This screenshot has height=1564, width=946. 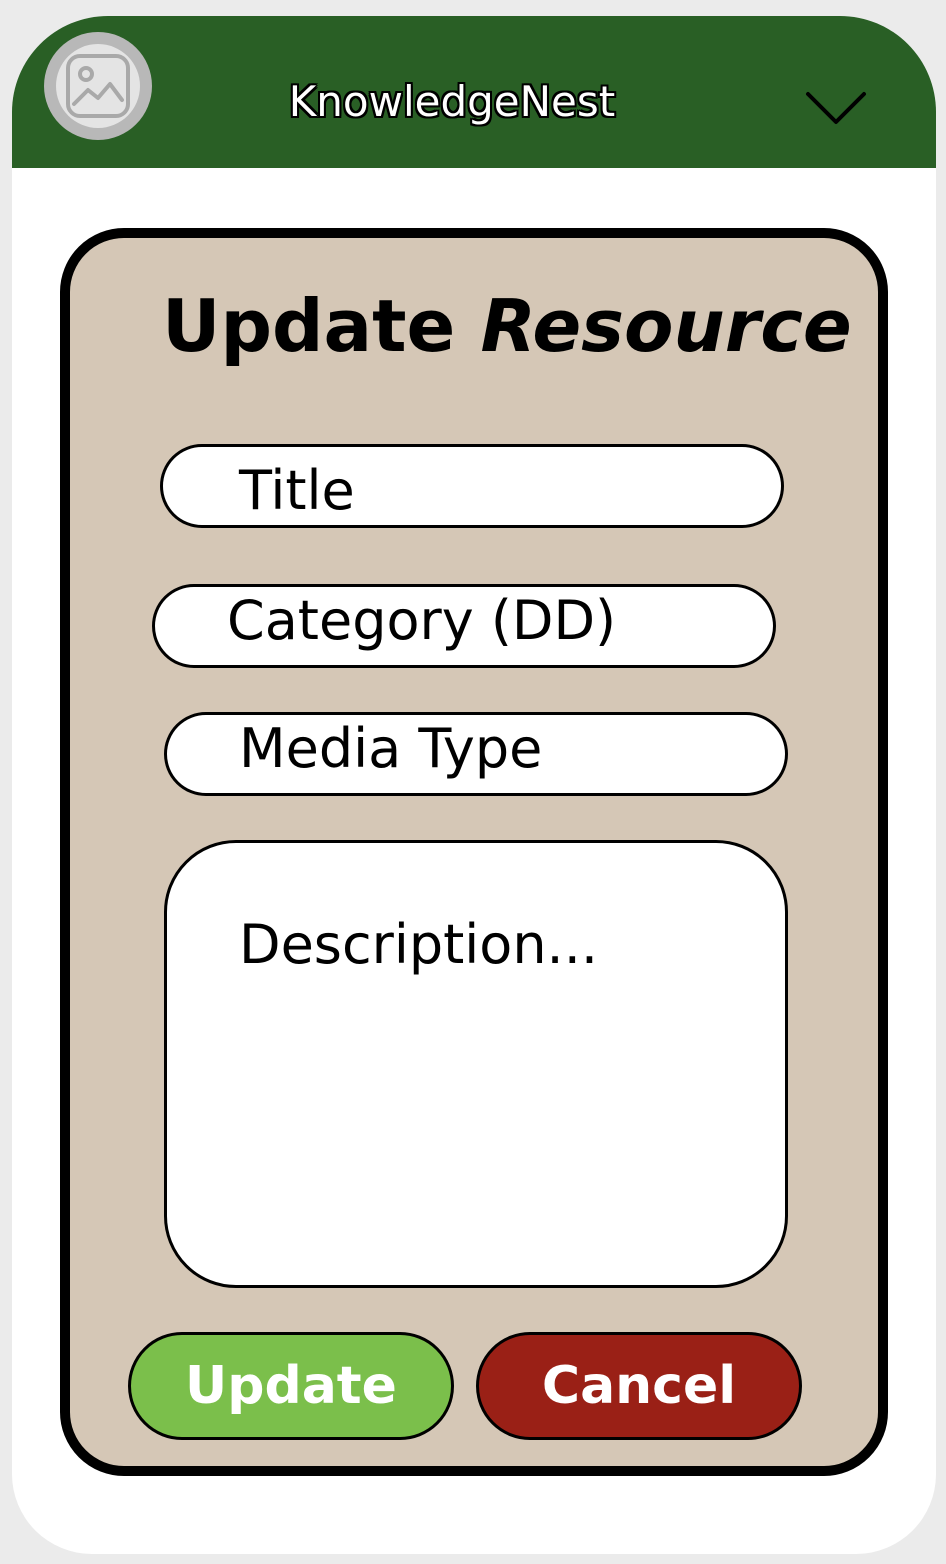 What do you see at coordinates (297, 490) in the screenshot?
I see `title-input-placeholder: Title` at bounding box center [297, 490].